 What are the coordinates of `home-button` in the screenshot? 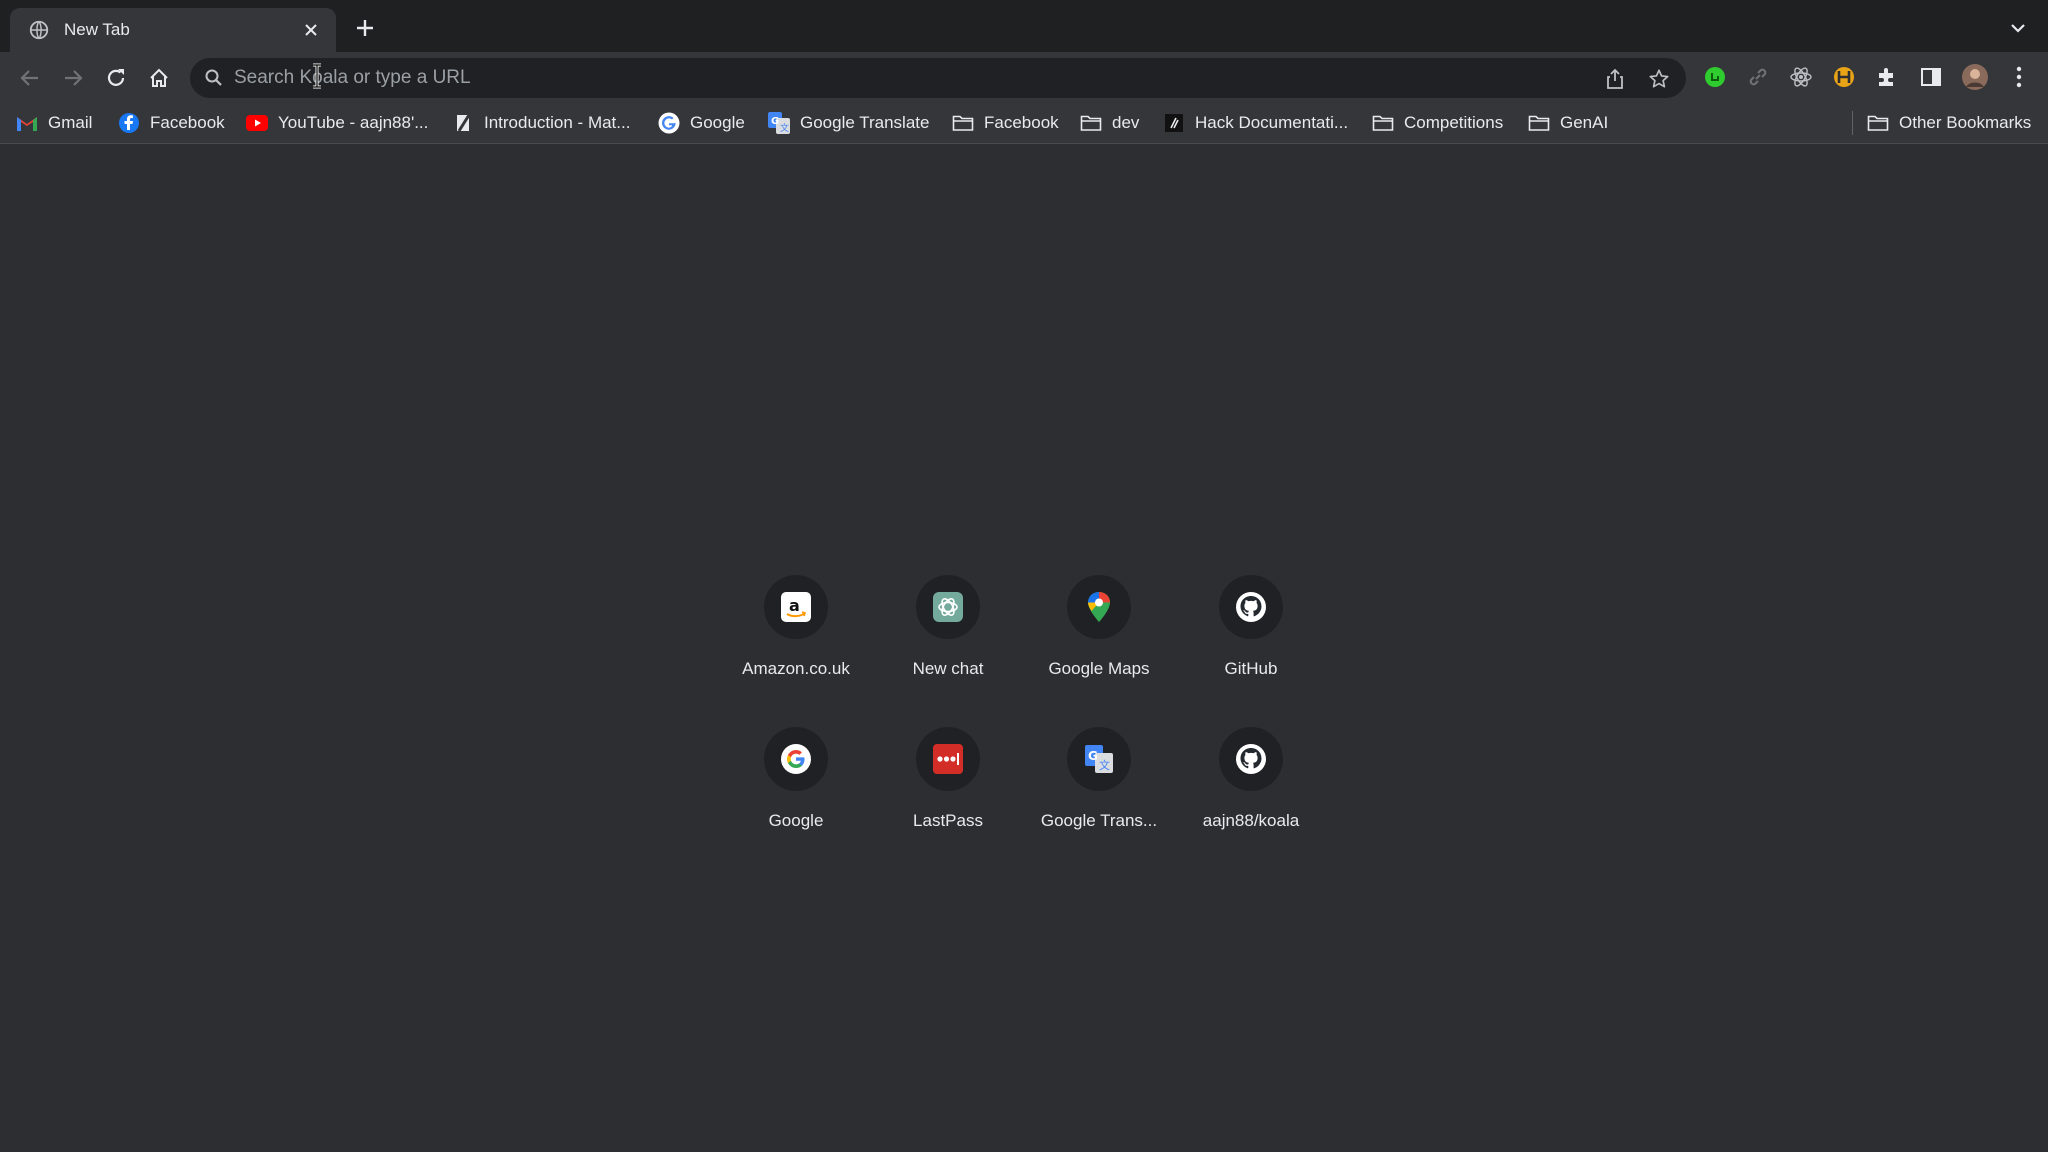 It's located at (159, 78).